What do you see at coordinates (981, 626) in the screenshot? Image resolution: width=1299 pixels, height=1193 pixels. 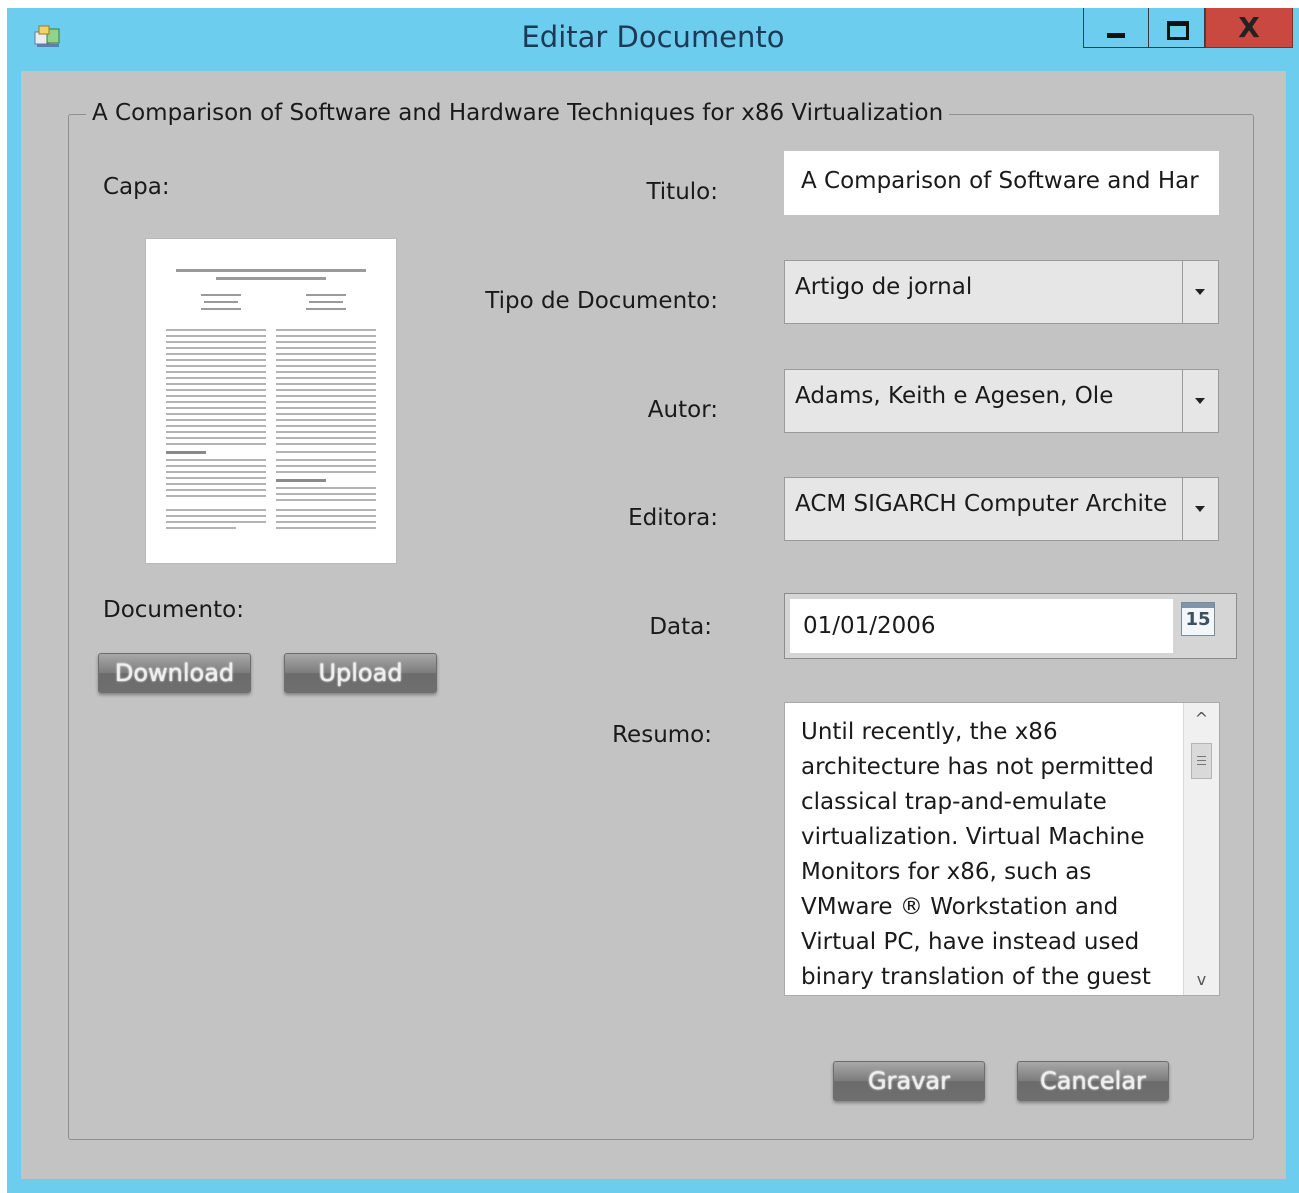 I see `date-input: 01/01/2006` at bounding box center [981, 626].